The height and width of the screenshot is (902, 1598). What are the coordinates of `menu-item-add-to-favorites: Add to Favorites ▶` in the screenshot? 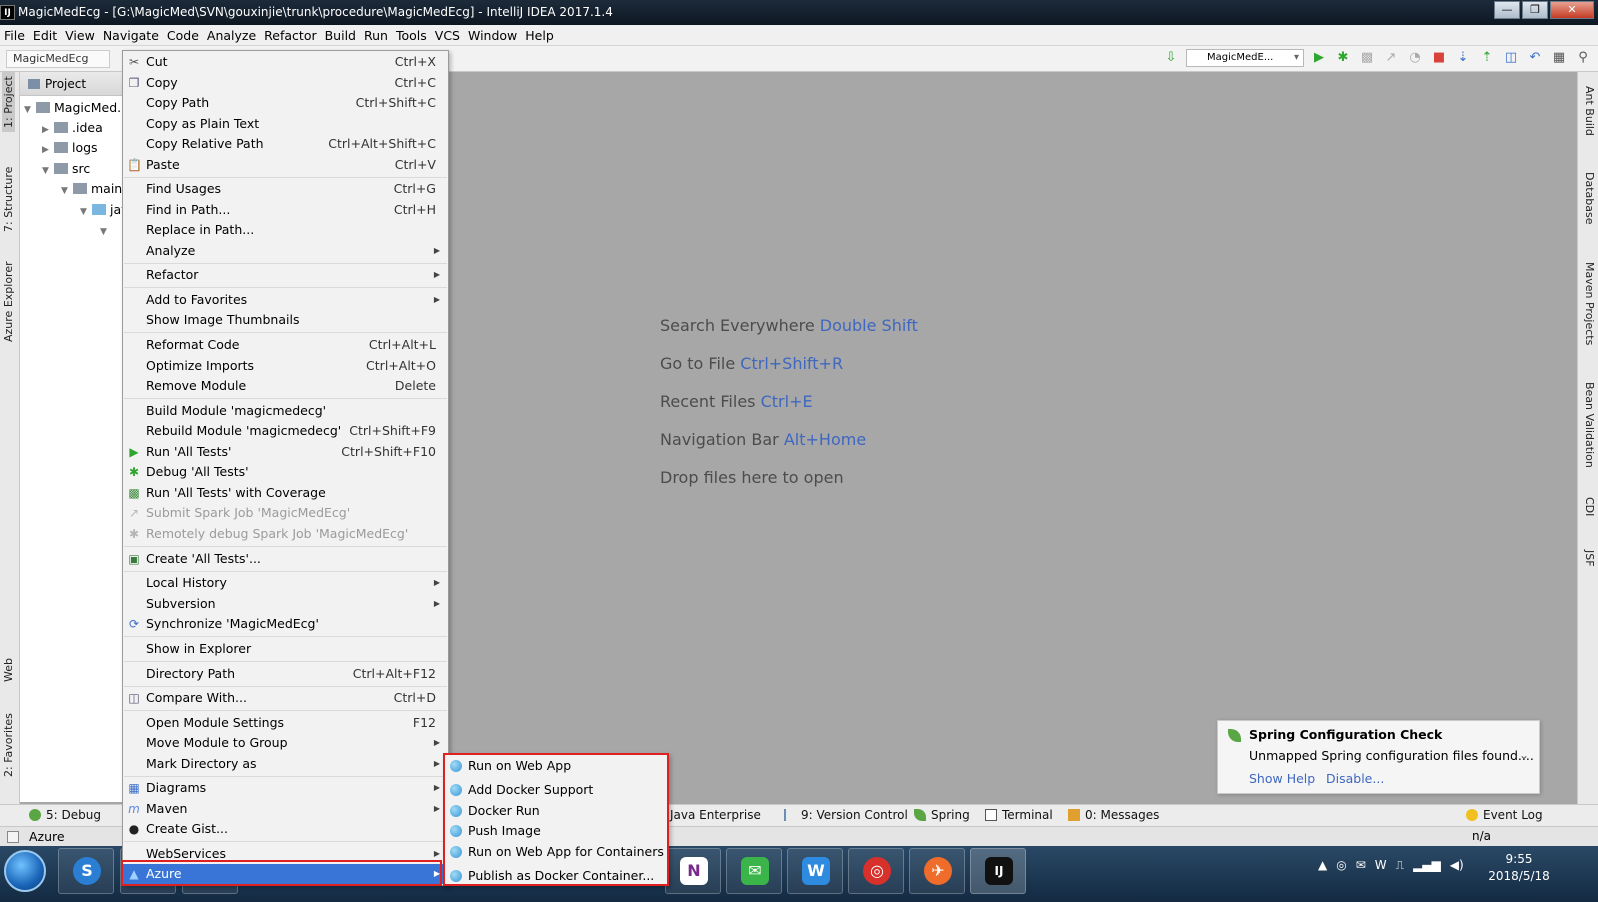 It's located at (285, 300).